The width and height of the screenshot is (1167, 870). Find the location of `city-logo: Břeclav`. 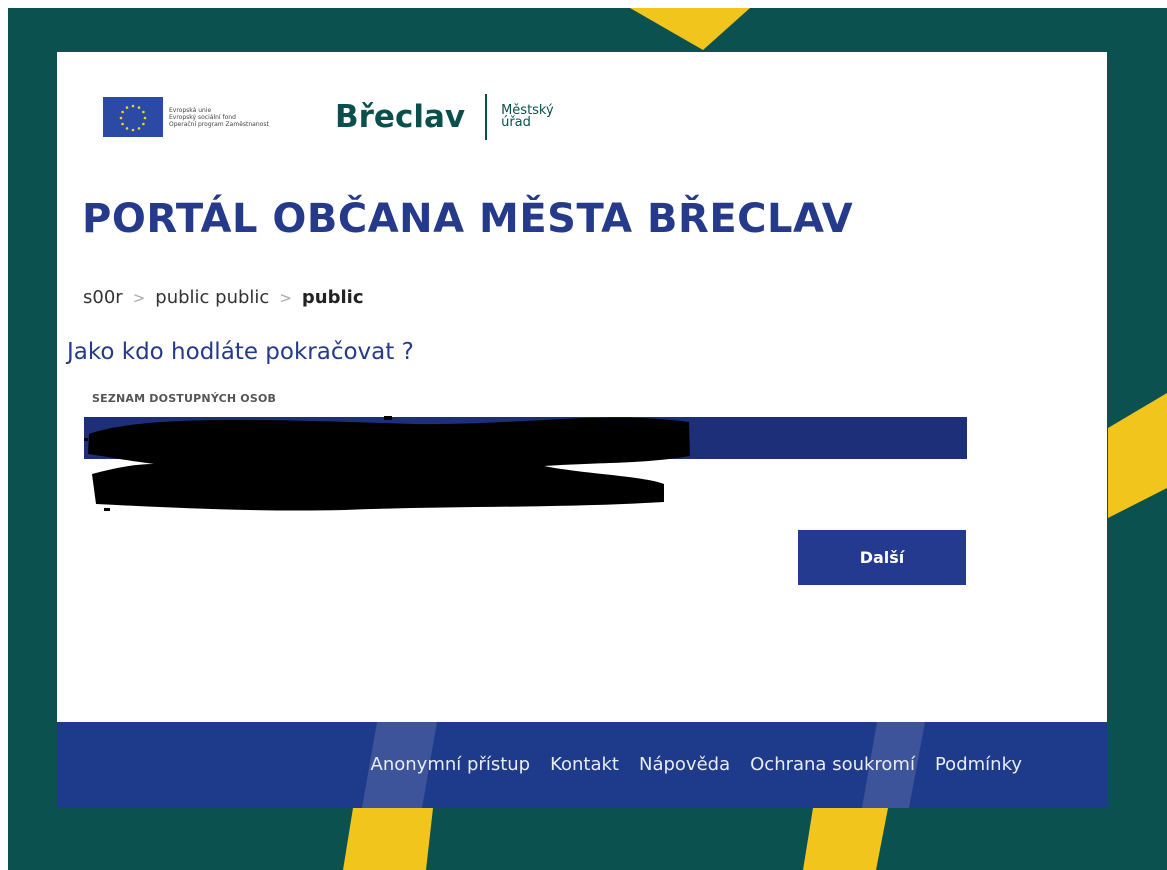

city-logo: Břeclav is located at coordinates (400, 117).